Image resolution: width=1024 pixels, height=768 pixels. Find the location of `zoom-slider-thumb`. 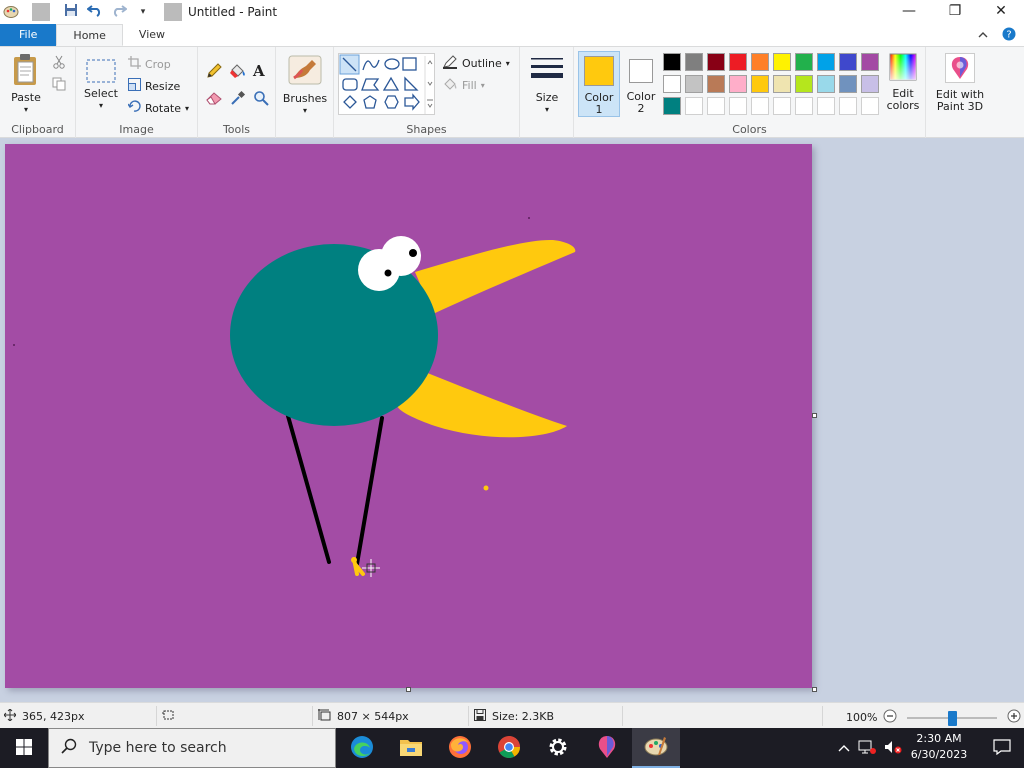

zoom-slider-thumb is located at coordinates (952, 718).